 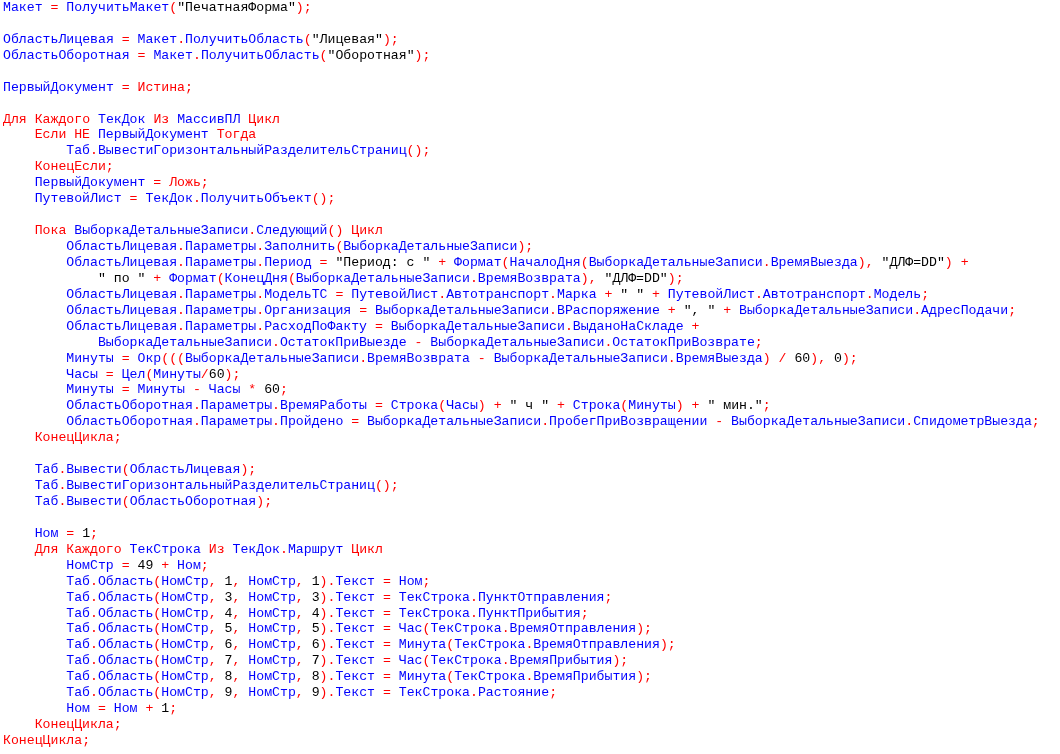 I want to click on code-line: ОбластьЛицевая.Параметры.Период = "Период: с " + Формат(НачалоДня(ВыборкаДетальныеЗаписи.ВремяВыезда), "ДЛФ=DD") +, so click(x=517, y=262).